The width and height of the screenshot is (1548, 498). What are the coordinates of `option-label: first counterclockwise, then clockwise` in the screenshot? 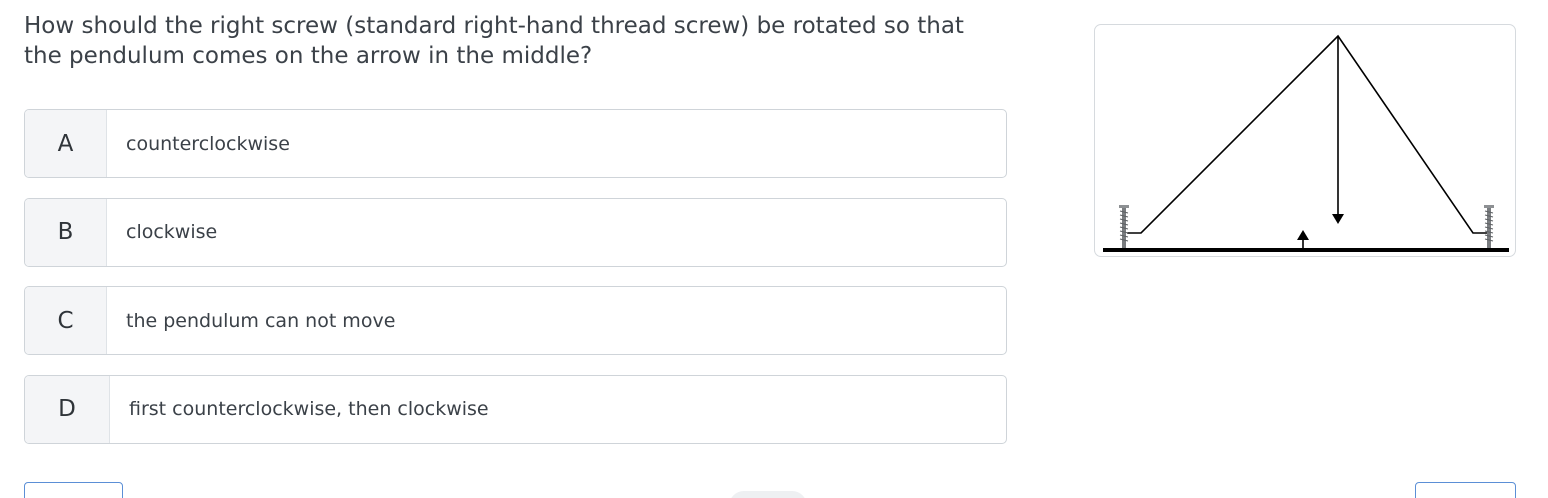 It's located at (309, 409).